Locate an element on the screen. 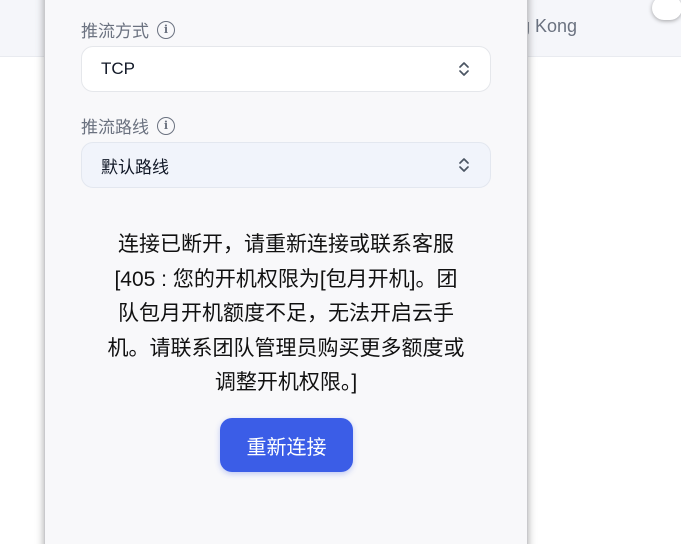 The width and height of the screenshot is (681, 544). stream-route-select: 默认路线 is located at coordinates (286, 165).